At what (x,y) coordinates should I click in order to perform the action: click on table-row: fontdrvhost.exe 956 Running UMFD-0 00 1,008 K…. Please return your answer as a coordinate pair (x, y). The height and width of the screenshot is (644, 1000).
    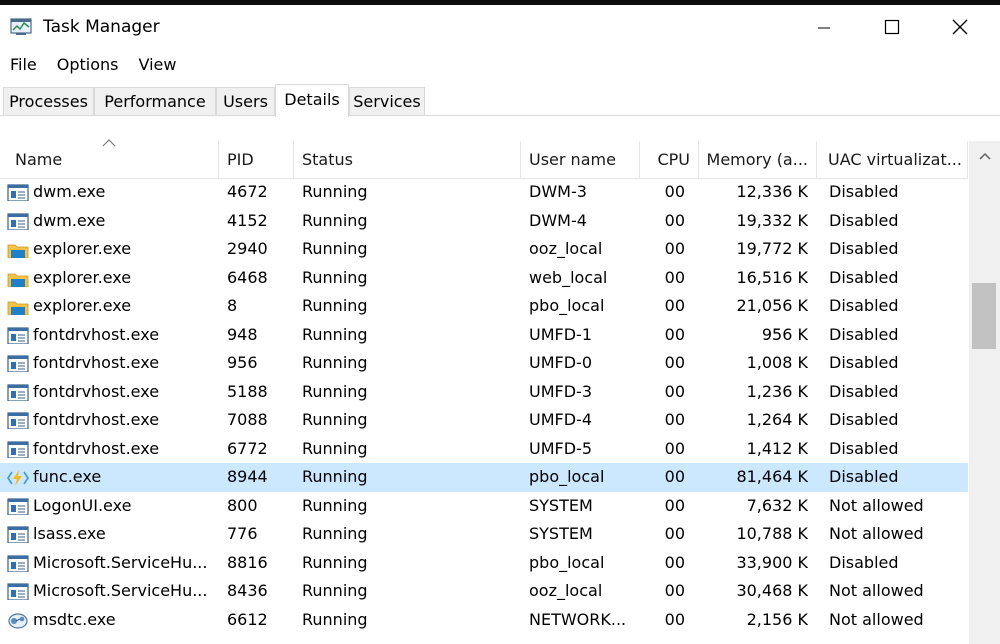
    Looking at the image, I should click on (484, 363).